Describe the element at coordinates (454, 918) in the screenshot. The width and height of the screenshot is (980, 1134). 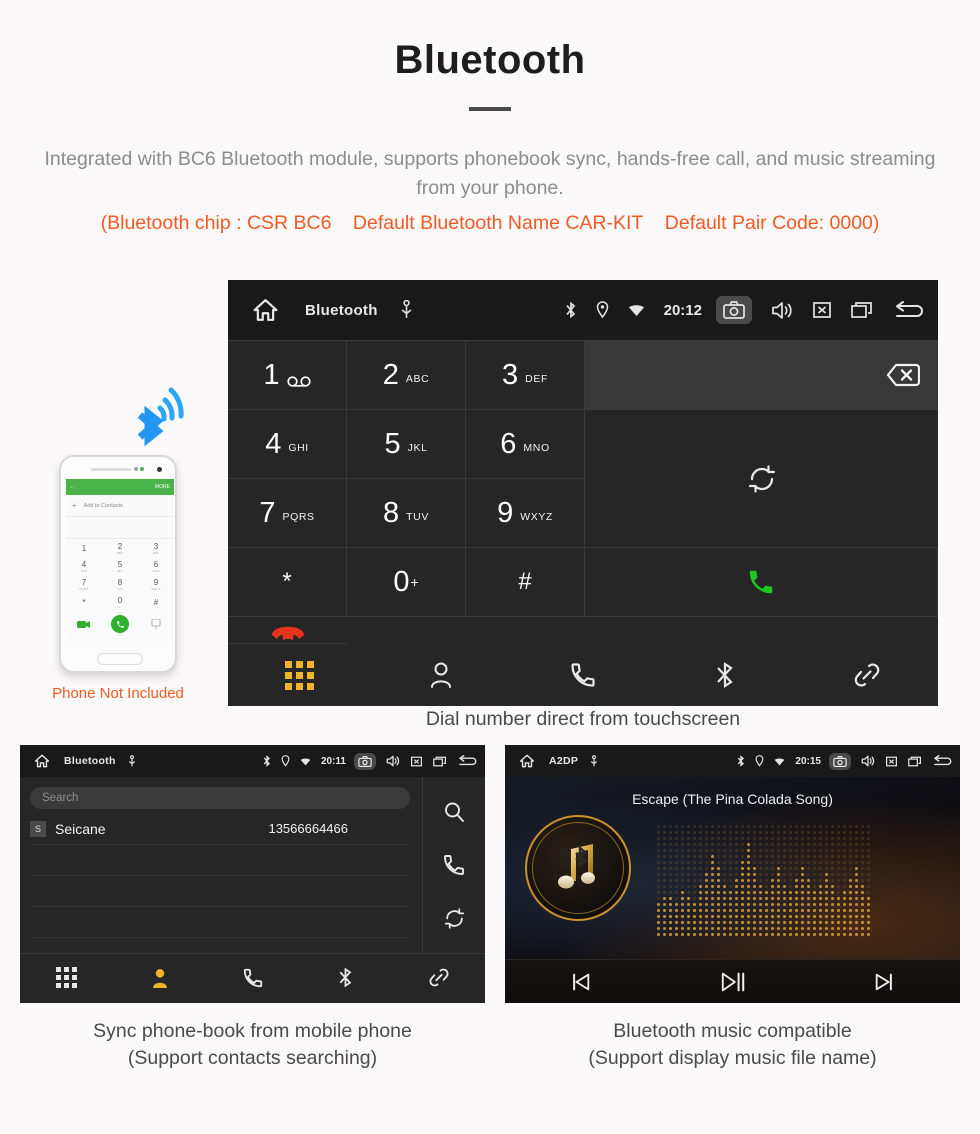
I see `sync-icon` at that location.